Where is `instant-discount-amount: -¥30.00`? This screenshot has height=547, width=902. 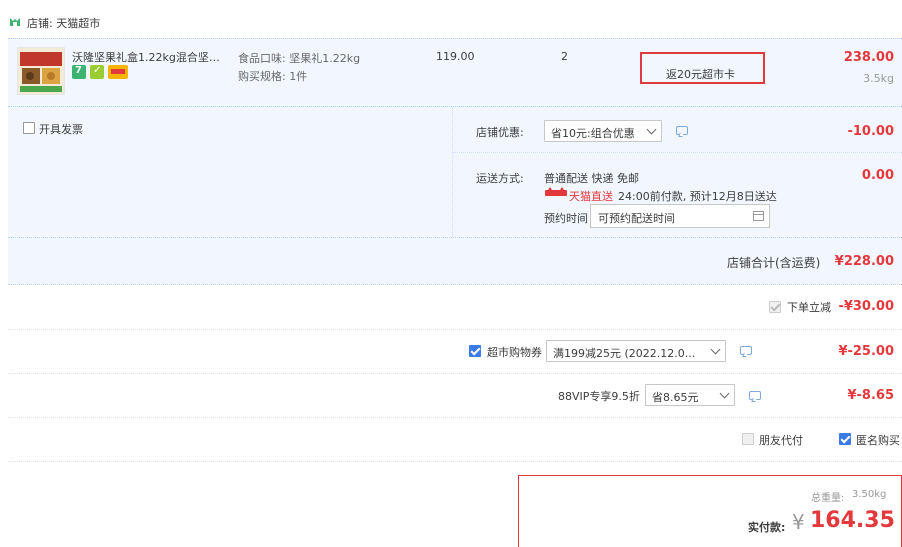 instant-discount-amount: -¥30.00 is located at coordinates (866, 306).